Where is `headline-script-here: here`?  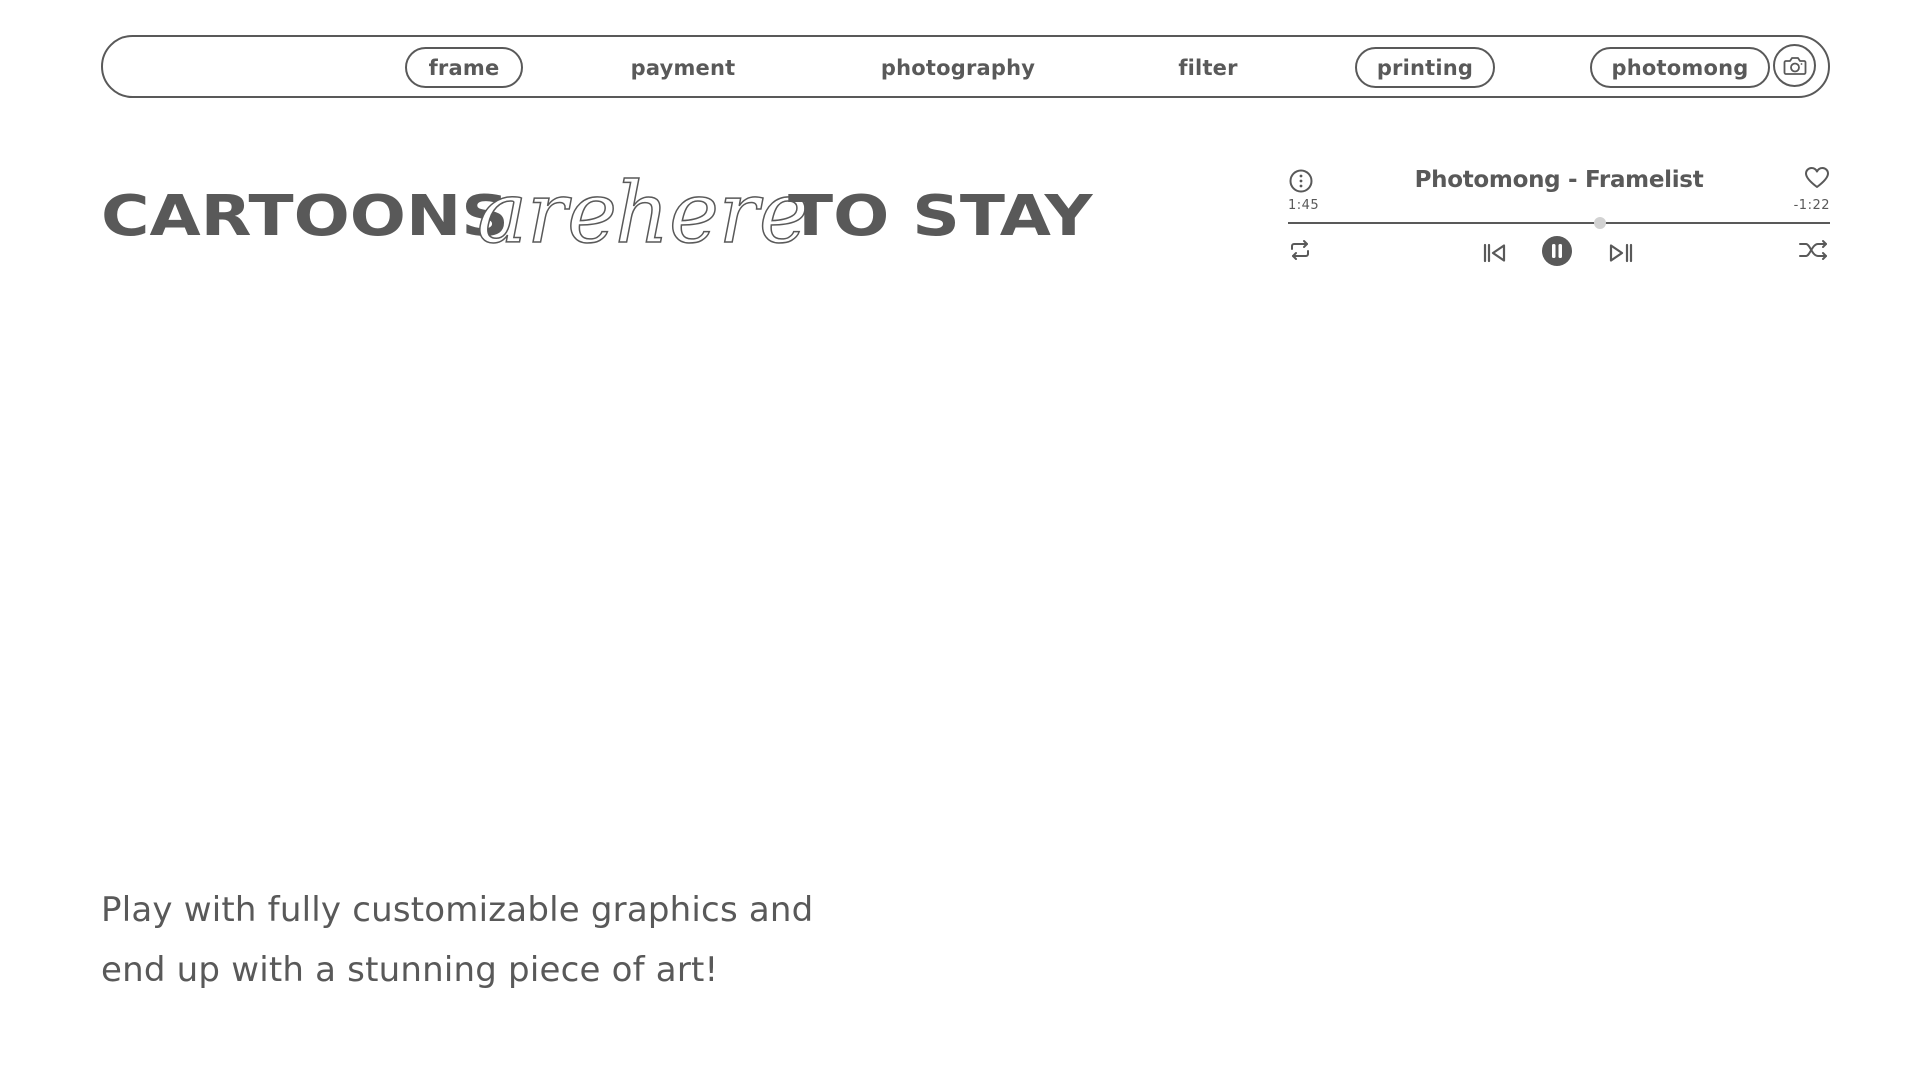 headline-script-here: here is located at coordinates (711, 213).